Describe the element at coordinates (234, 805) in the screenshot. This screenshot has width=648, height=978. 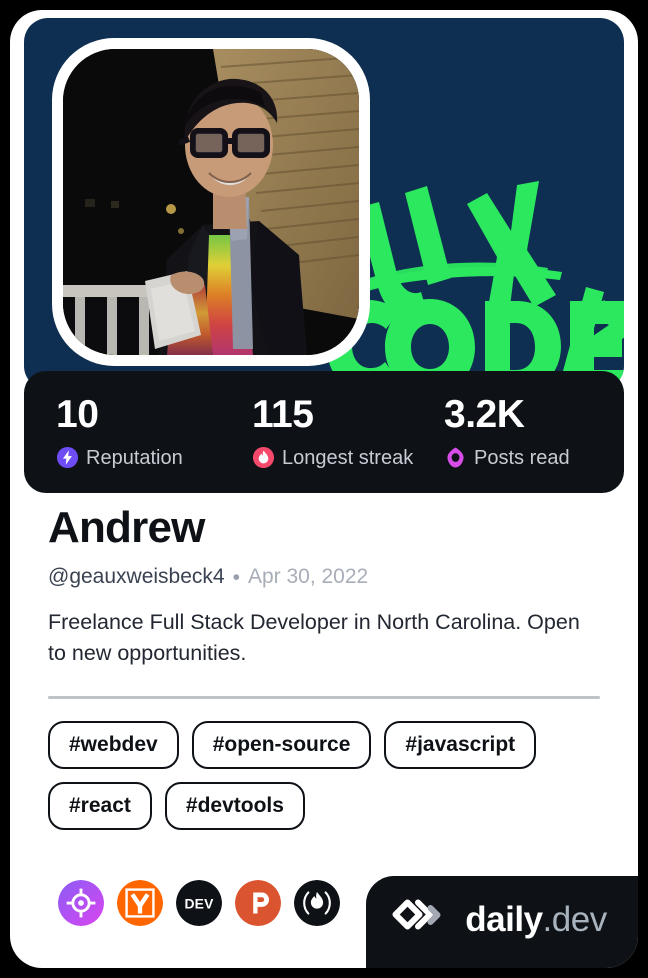
I see `tag-item: #devtools` at that location.